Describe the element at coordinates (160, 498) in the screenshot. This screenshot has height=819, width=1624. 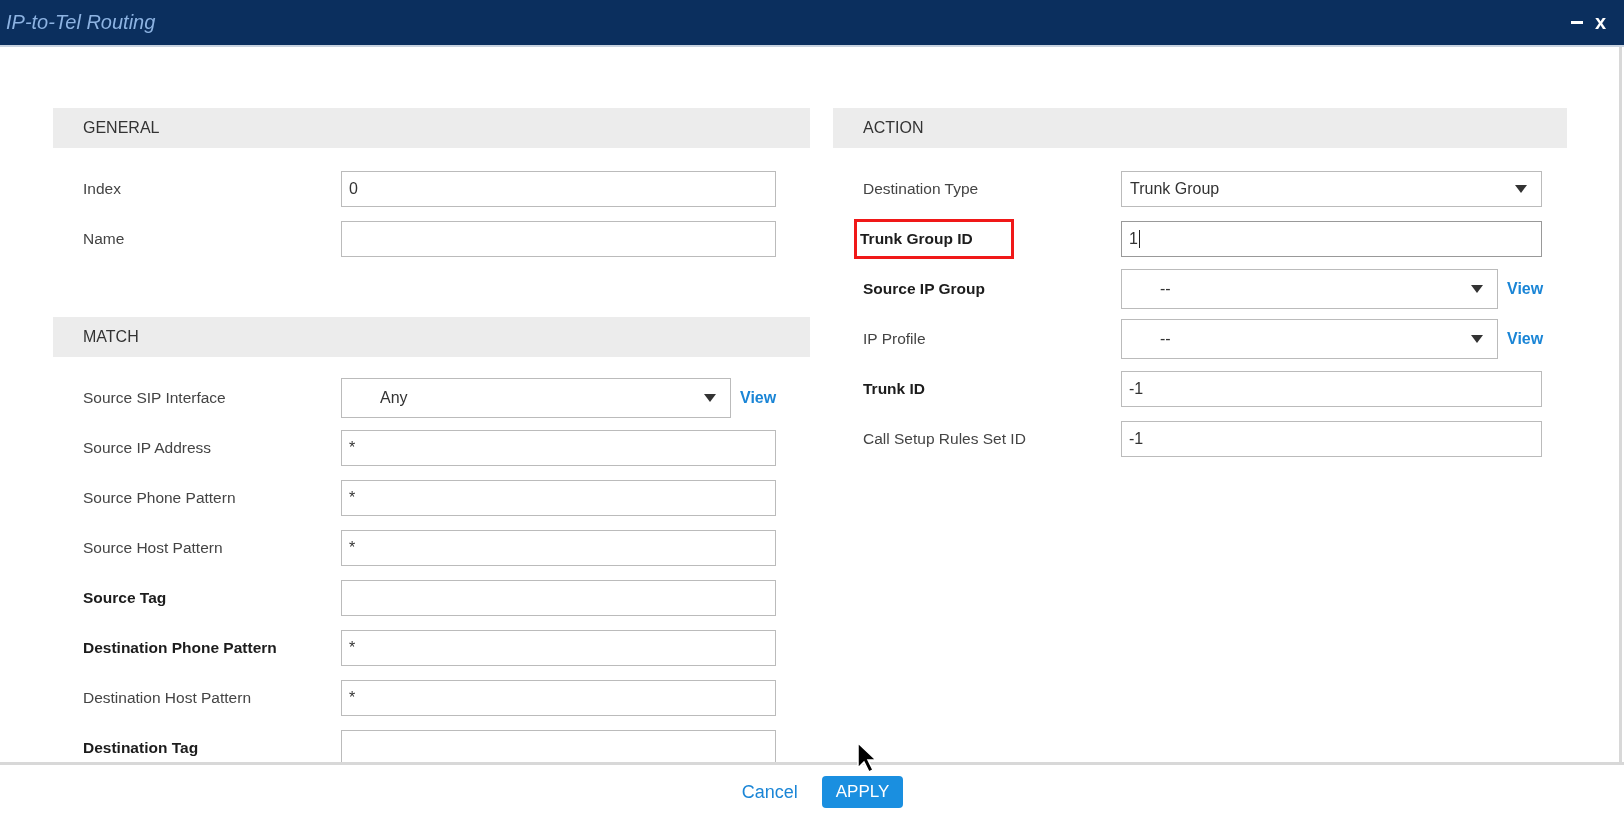
I see `field-label: Source Phone Pattern` at that location.